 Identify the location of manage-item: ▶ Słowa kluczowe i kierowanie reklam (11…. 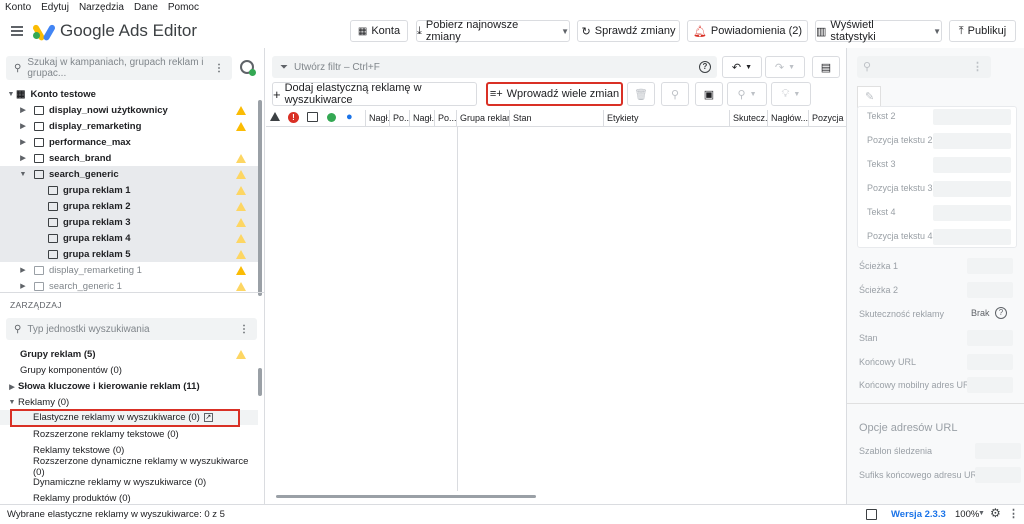
(129, 386).